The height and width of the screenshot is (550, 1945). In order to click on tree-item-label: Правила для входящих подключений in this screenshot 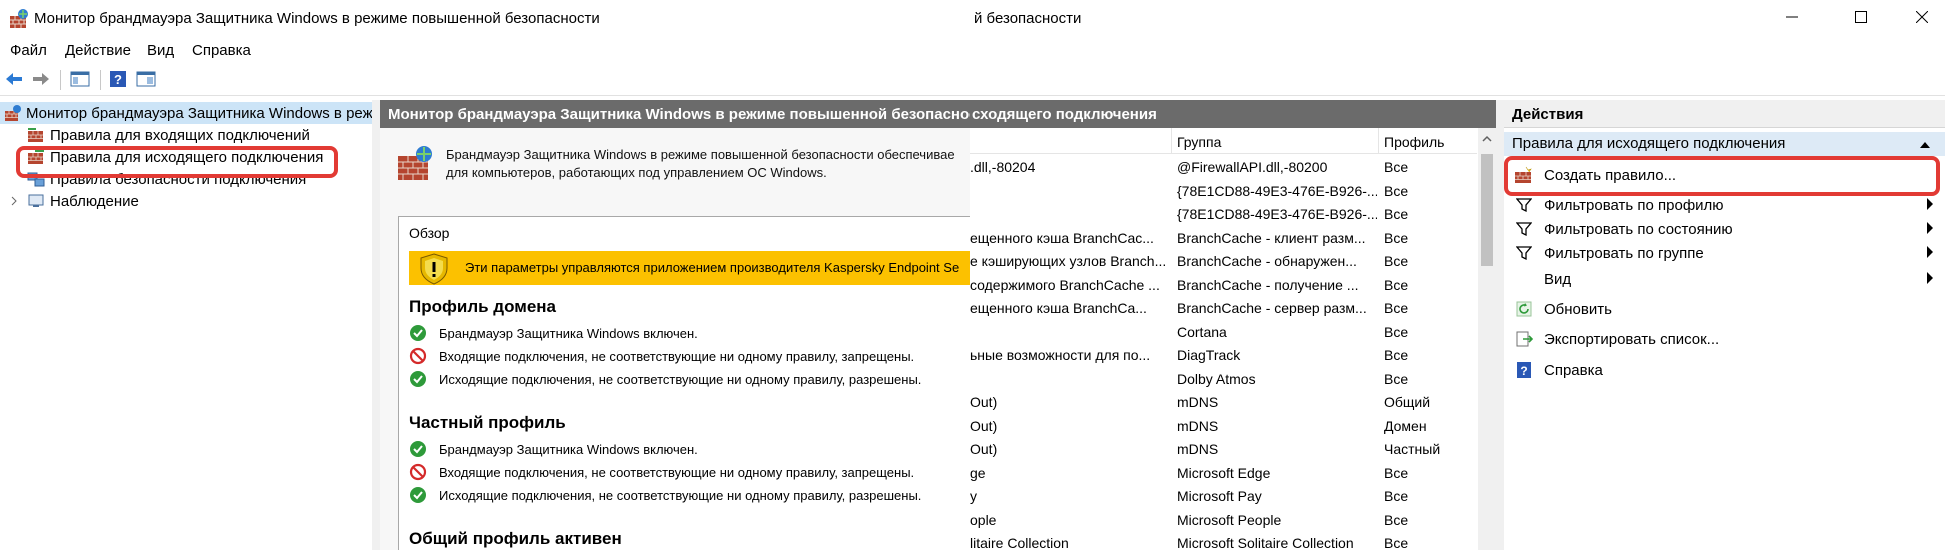, I will do `click(180, 135)`.